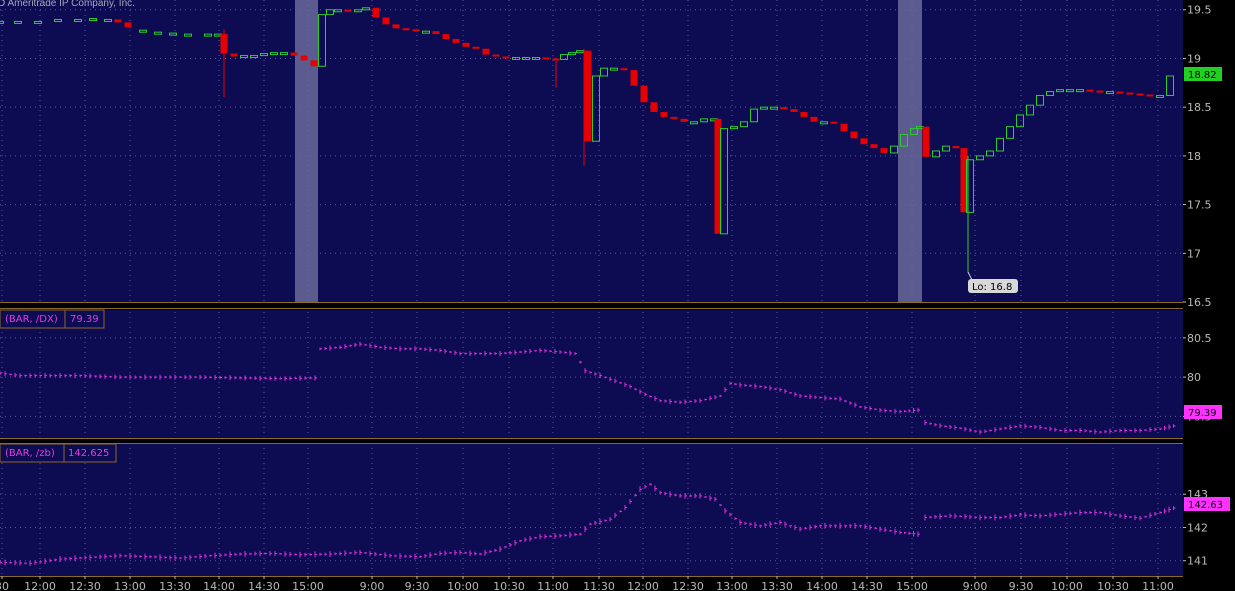 This screenshot has width=1235, height=591. I want to click on y-tick-label: 80, so click(1194, 377).